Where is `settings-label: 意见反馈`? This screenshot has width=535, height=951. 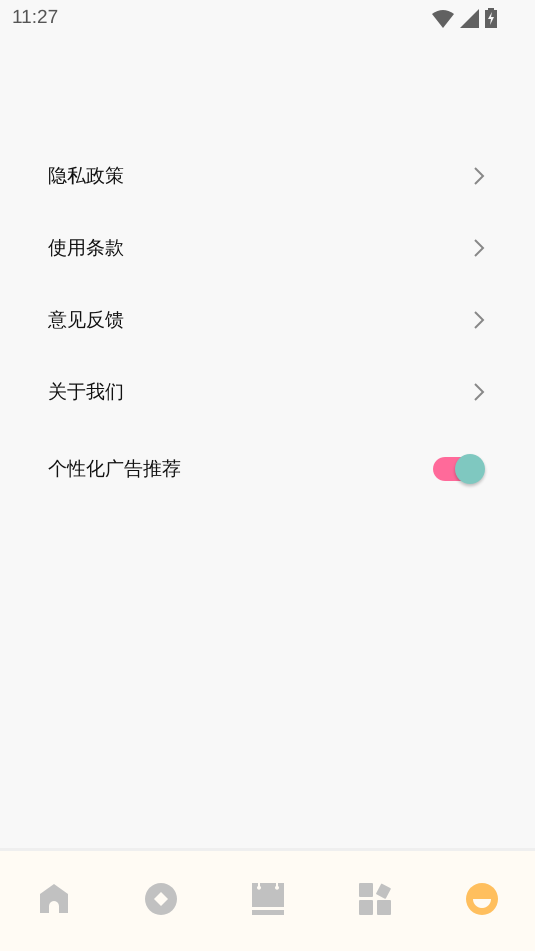 settings-label: 意见反馈 is located at coordinates (86, 320).